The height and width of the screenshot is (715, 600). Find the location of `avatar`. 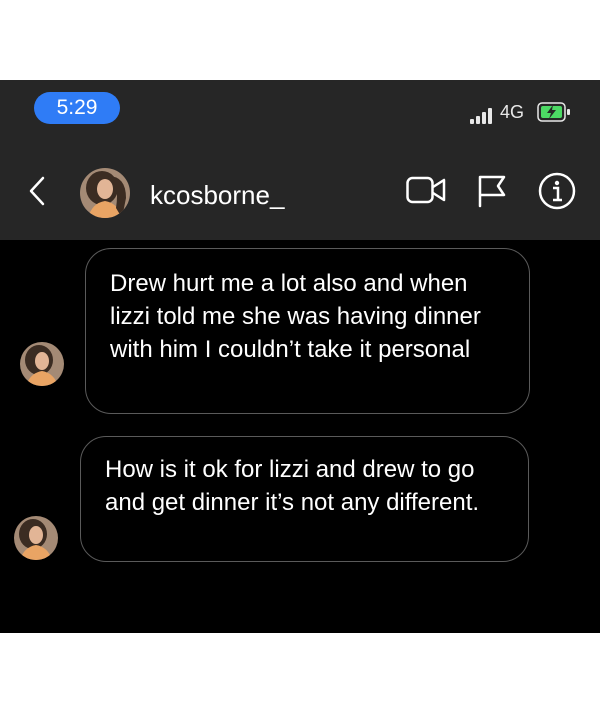

avatar is located at coordinates (105, 193).